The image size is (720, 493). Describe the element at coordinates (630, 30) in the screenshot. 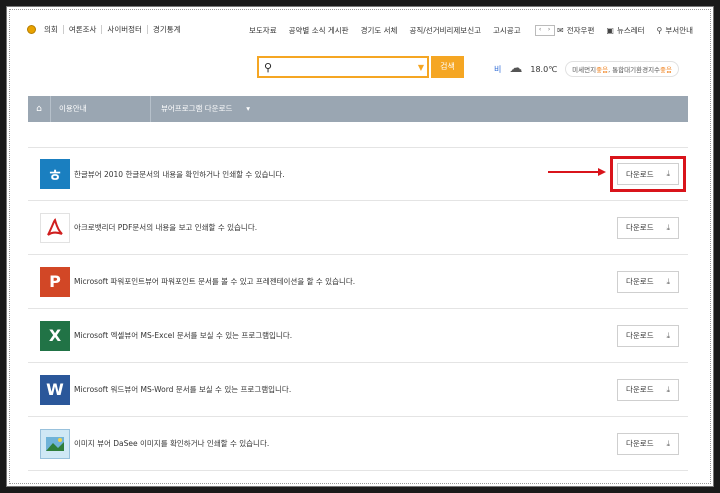

I see `newsletter-label: 뉴스레터` at that location.